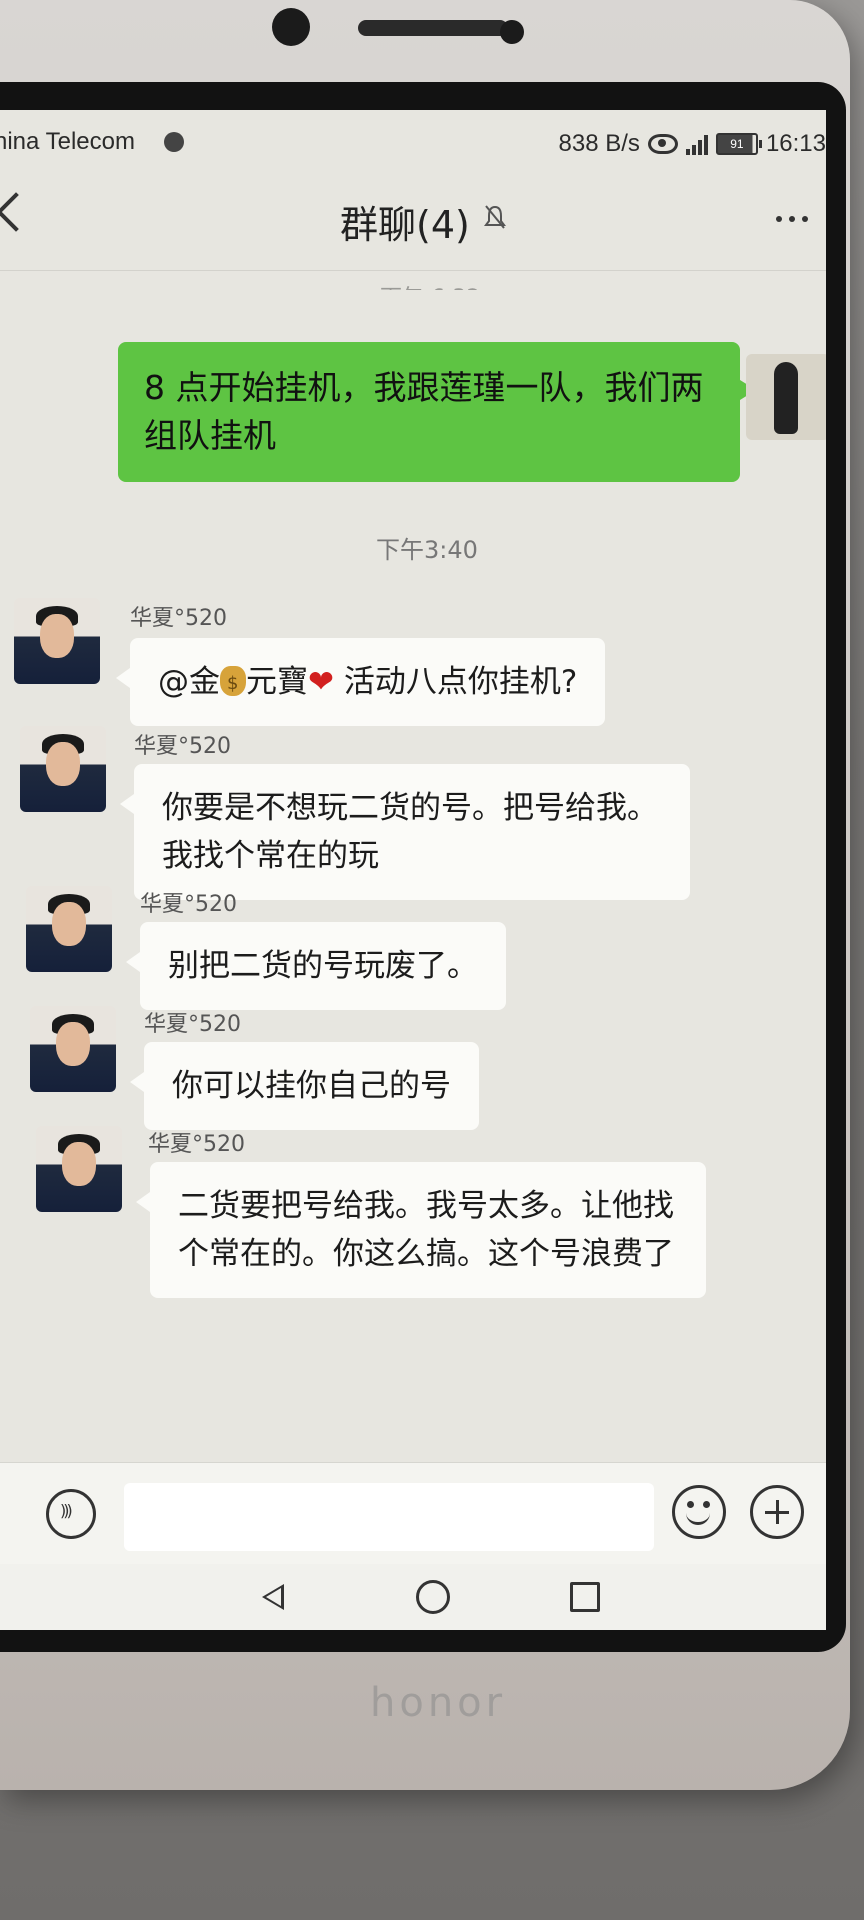 The image size is (864, 1920). What do you see at coordinates (71, 1514) in the screenshot?
I see `voice-input-icon` at bounding box center [71, 1514].